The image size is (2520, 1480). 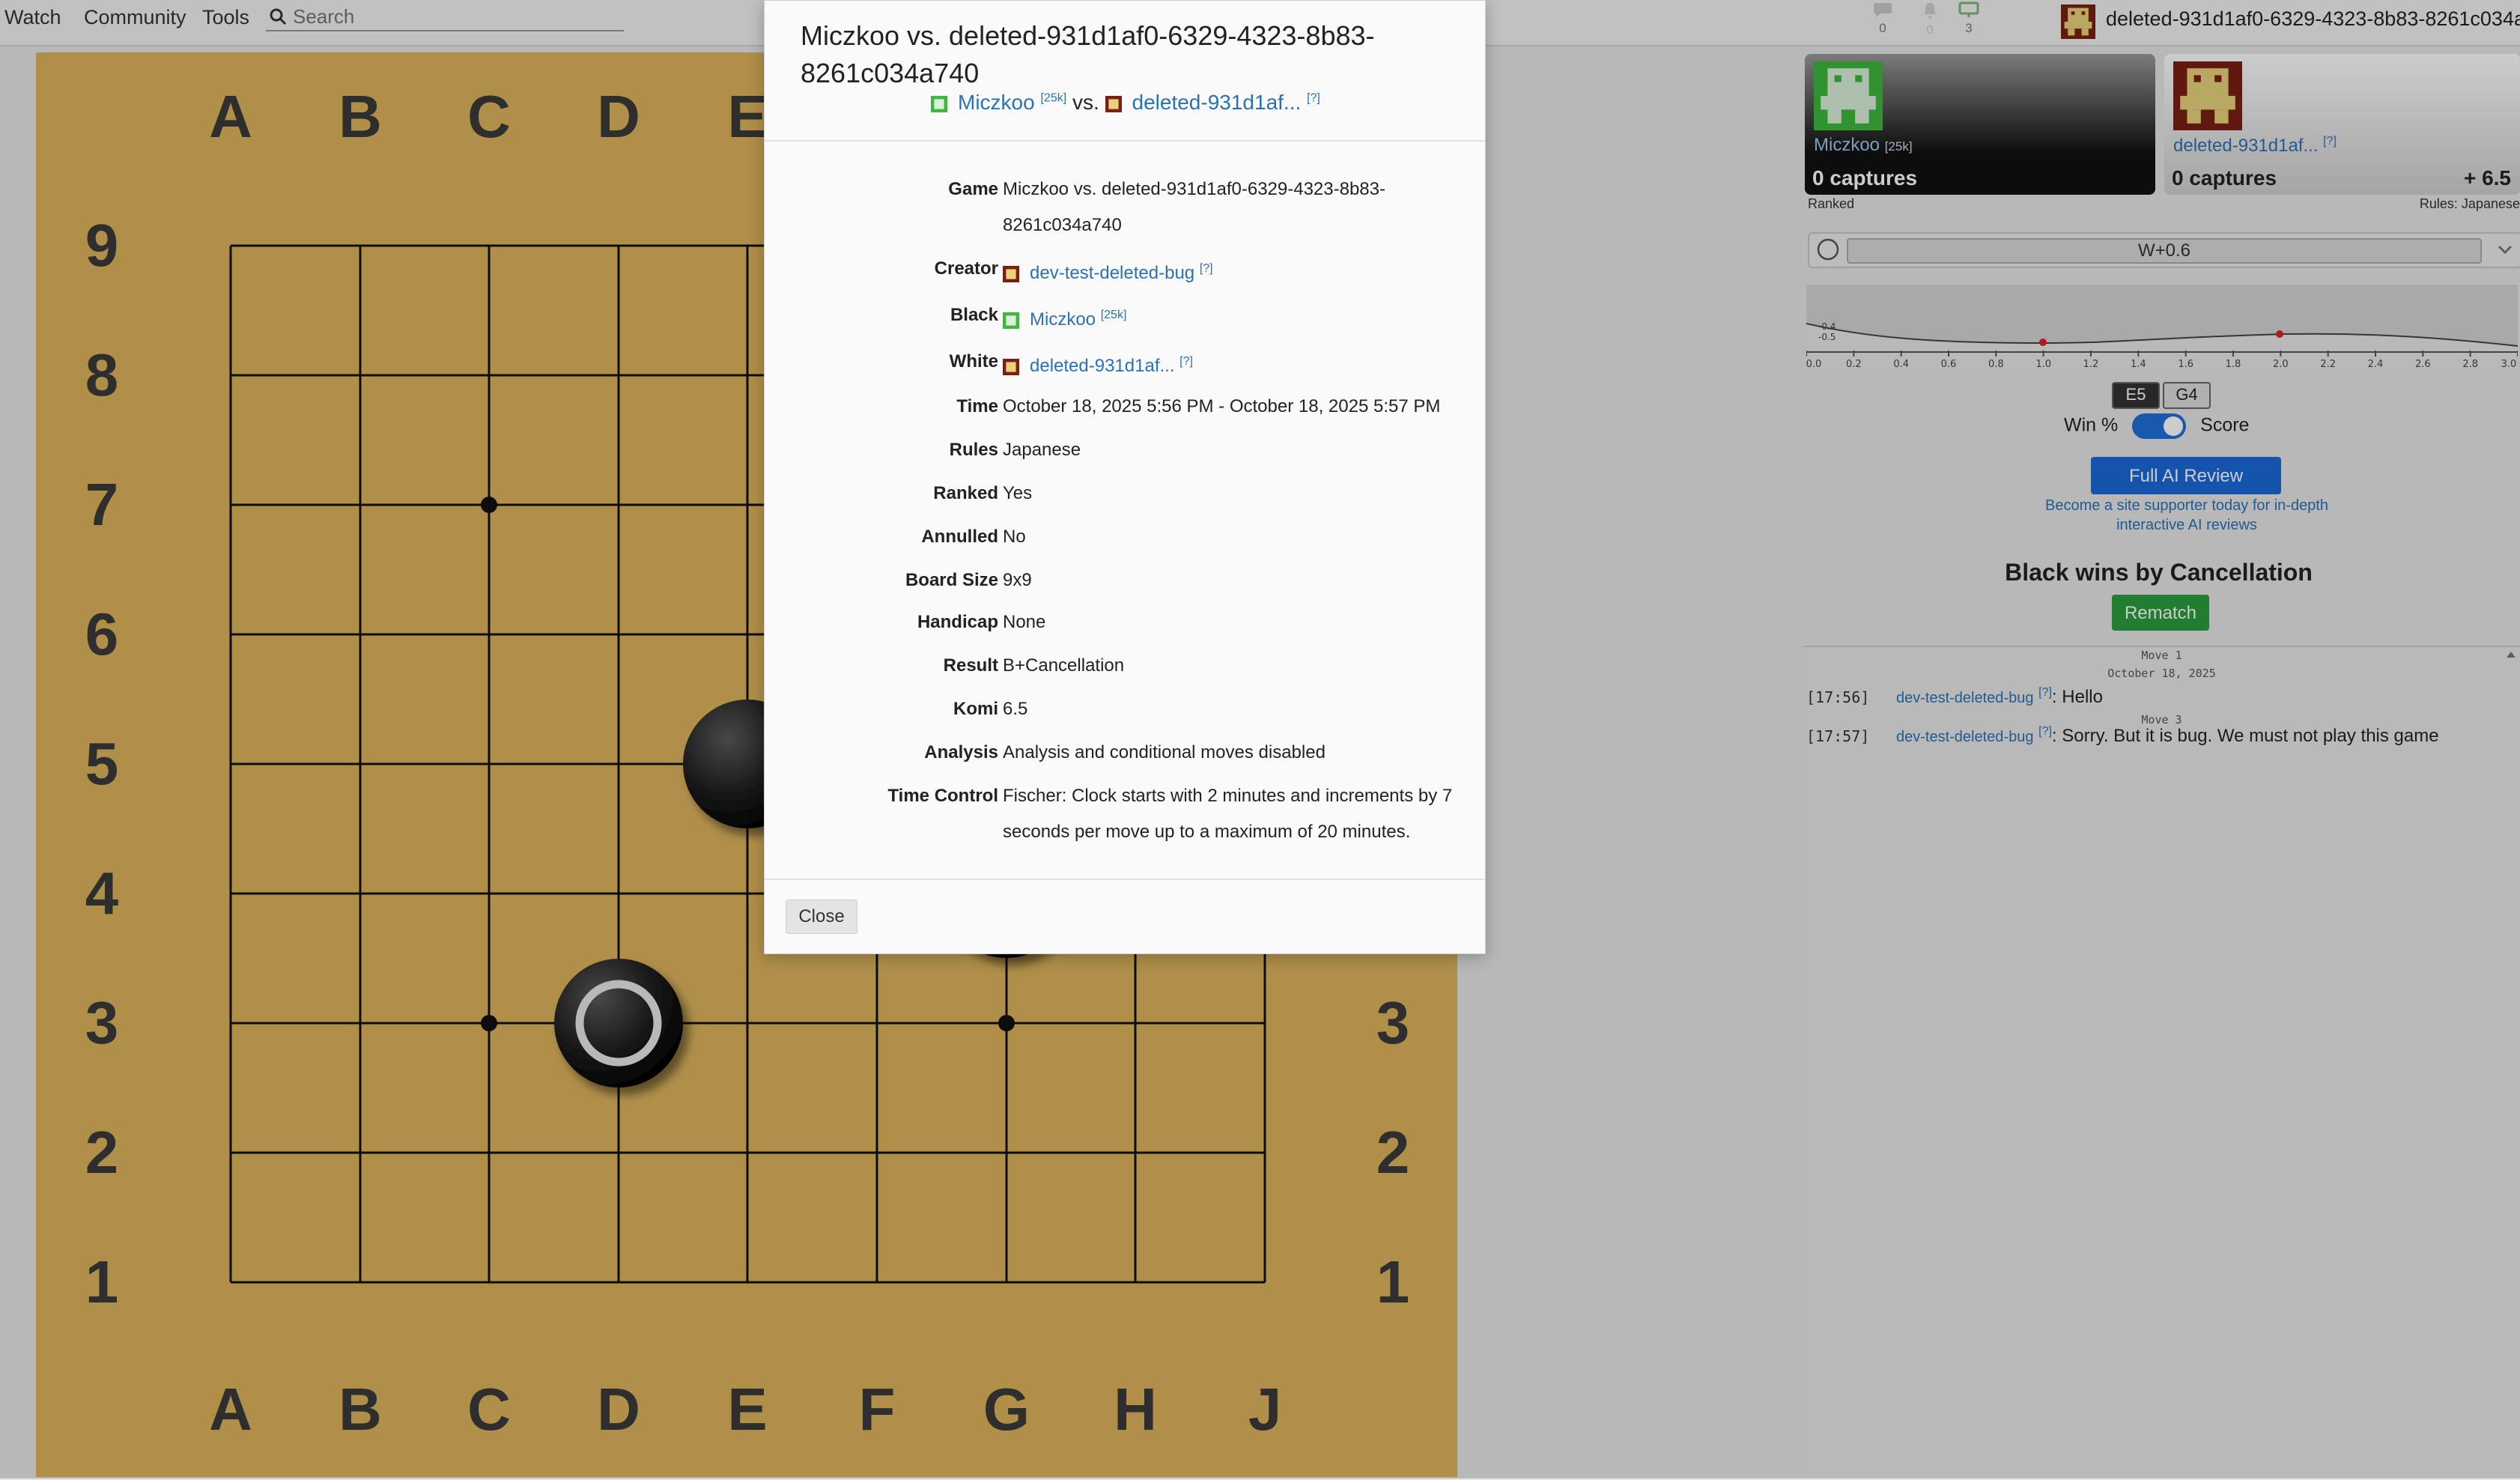 I want to click on black-link: Miczkoo, so click(x=1063, y=319).